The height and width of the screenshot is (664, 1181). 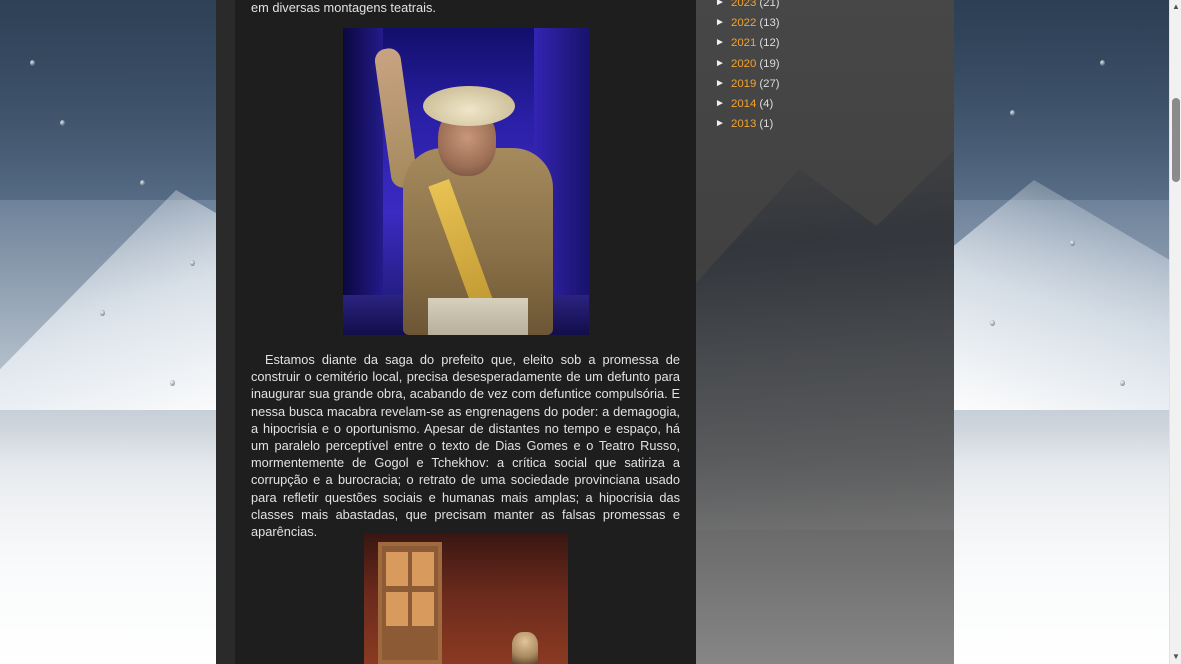 What do you see at coordinates (769, 83) in the screenshot?
I see `archive-post-count: (27)` at bounding box center [769, 83].